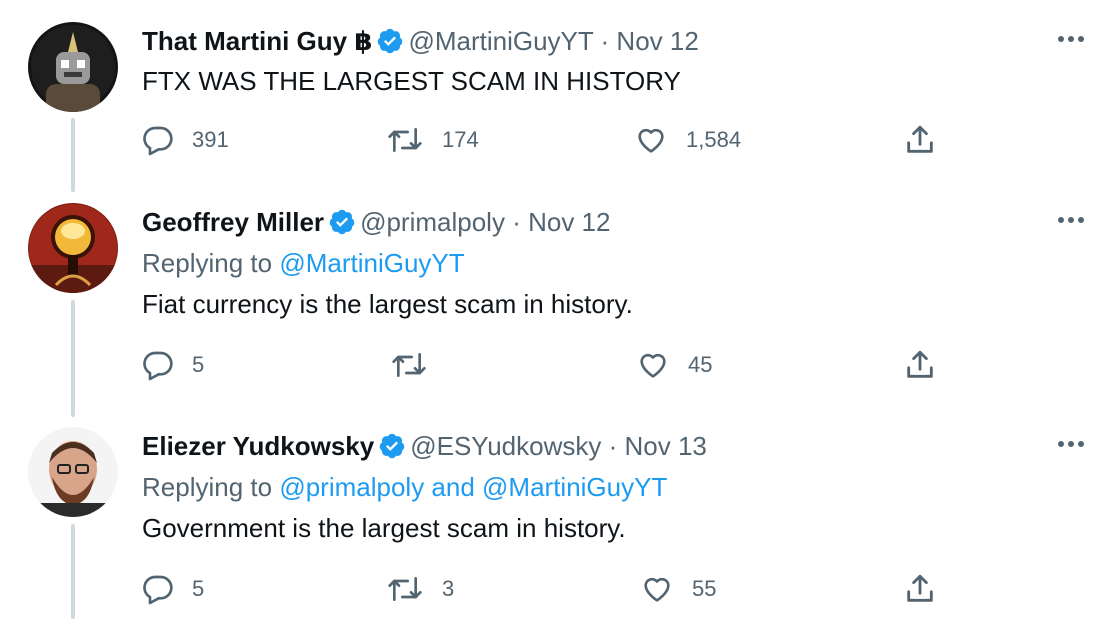 The width and height of the screenshot is (1117, 619). What do you see at coordinates (674, 365) in the screenshot?
I see `like-button: 45` at bounding box center [674, 365].